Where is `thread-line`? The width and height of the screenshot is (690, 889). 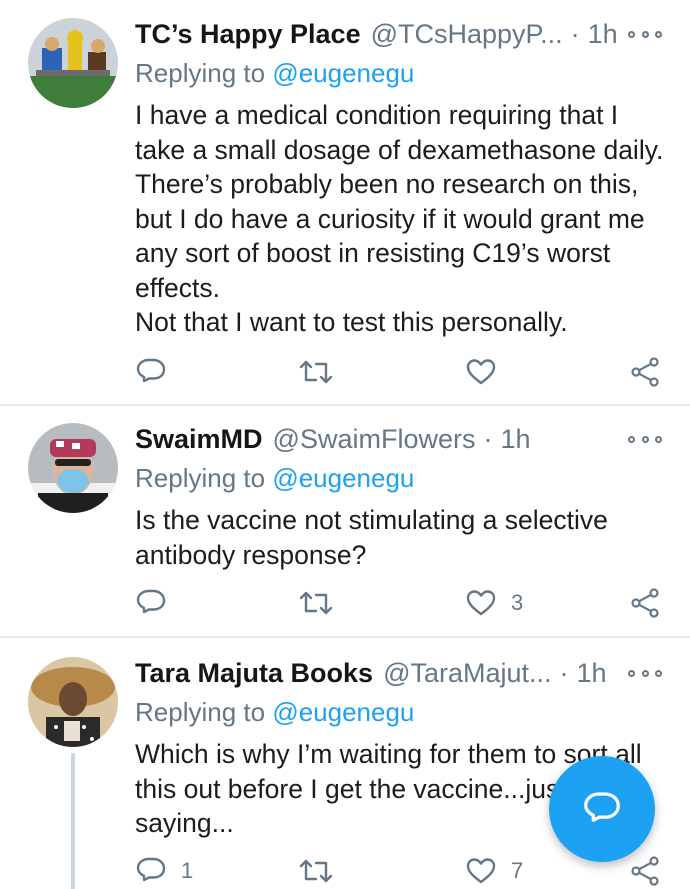
thread-line is located at coordinates (73, 821).